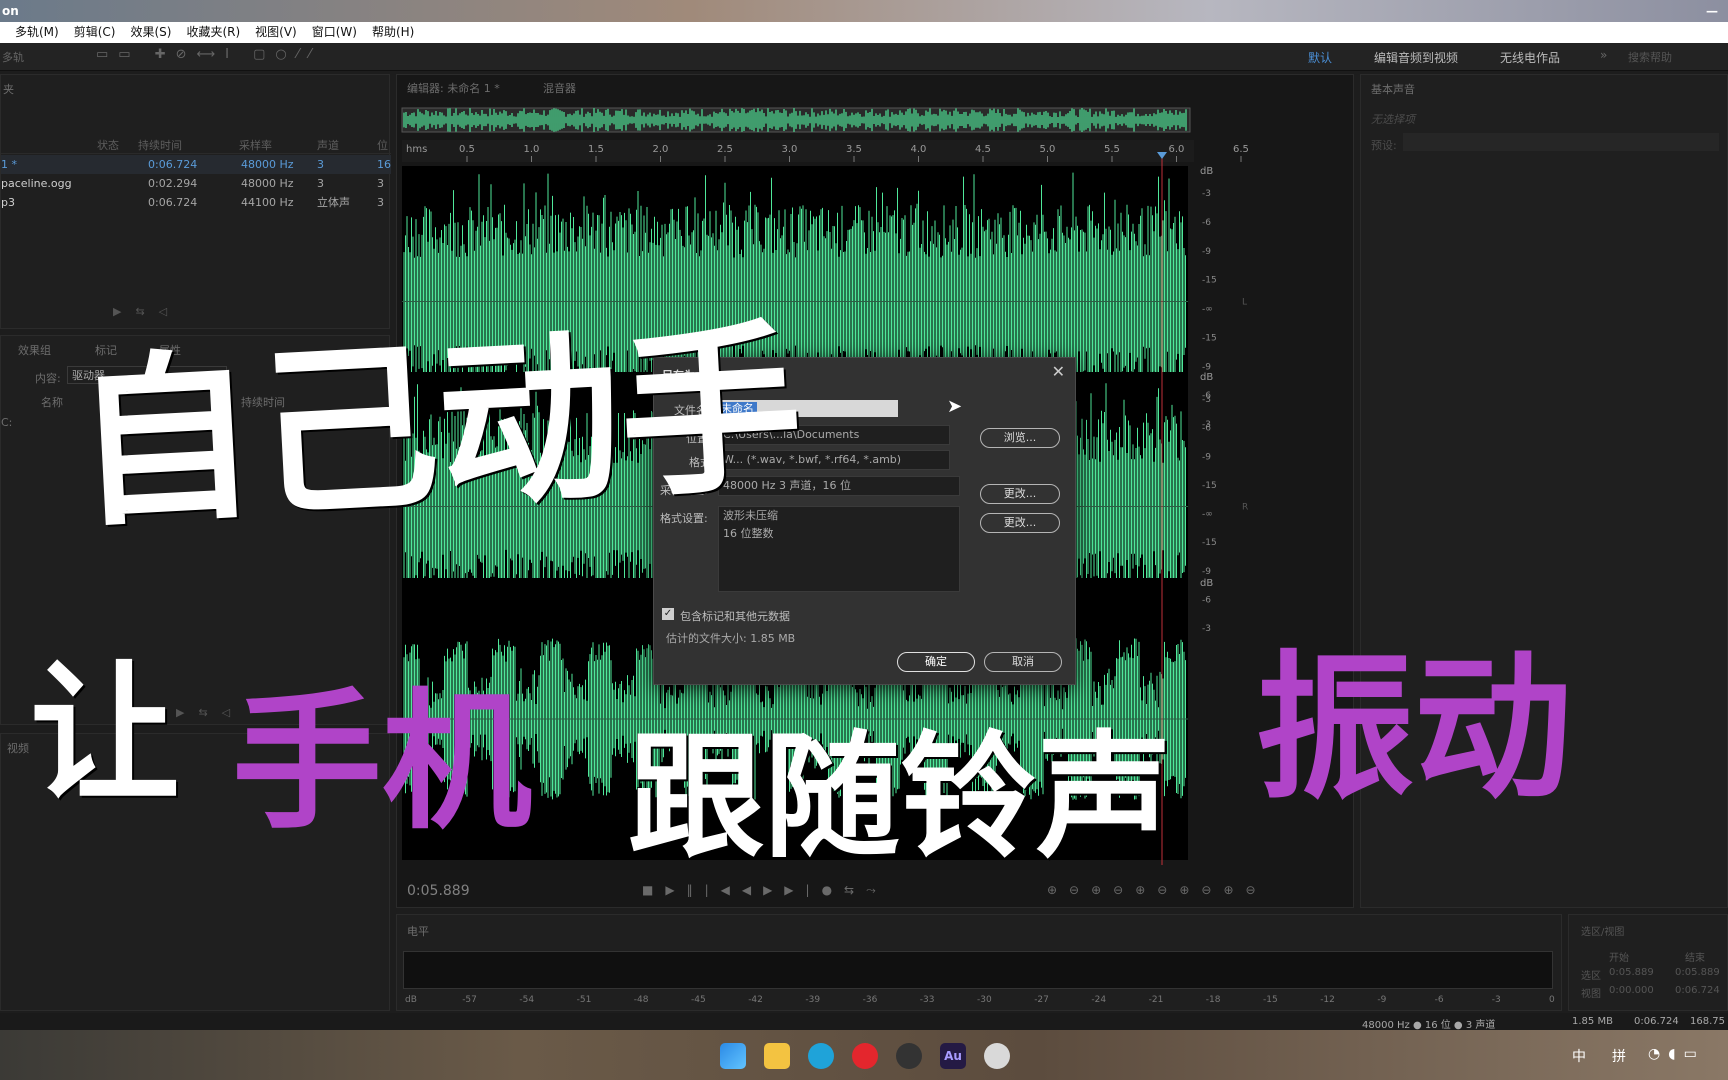 Image resolution: width=1728 pixels, height=1080 pixels. What do you see at coordinates (334, 32) in the screenshot?
I see `menu-window: 窗口(W)` at bounding box center [334, 32].